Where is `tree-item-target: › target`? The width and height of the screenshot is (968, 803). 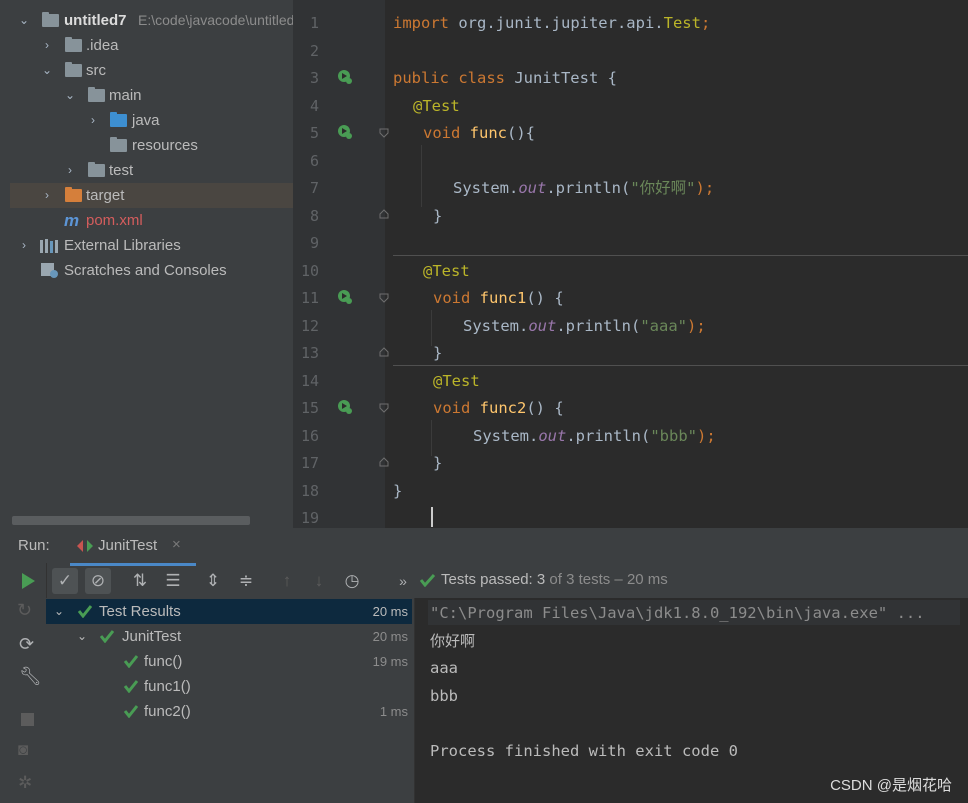
tree-item-target: › target is located at coordinates (151, 195).